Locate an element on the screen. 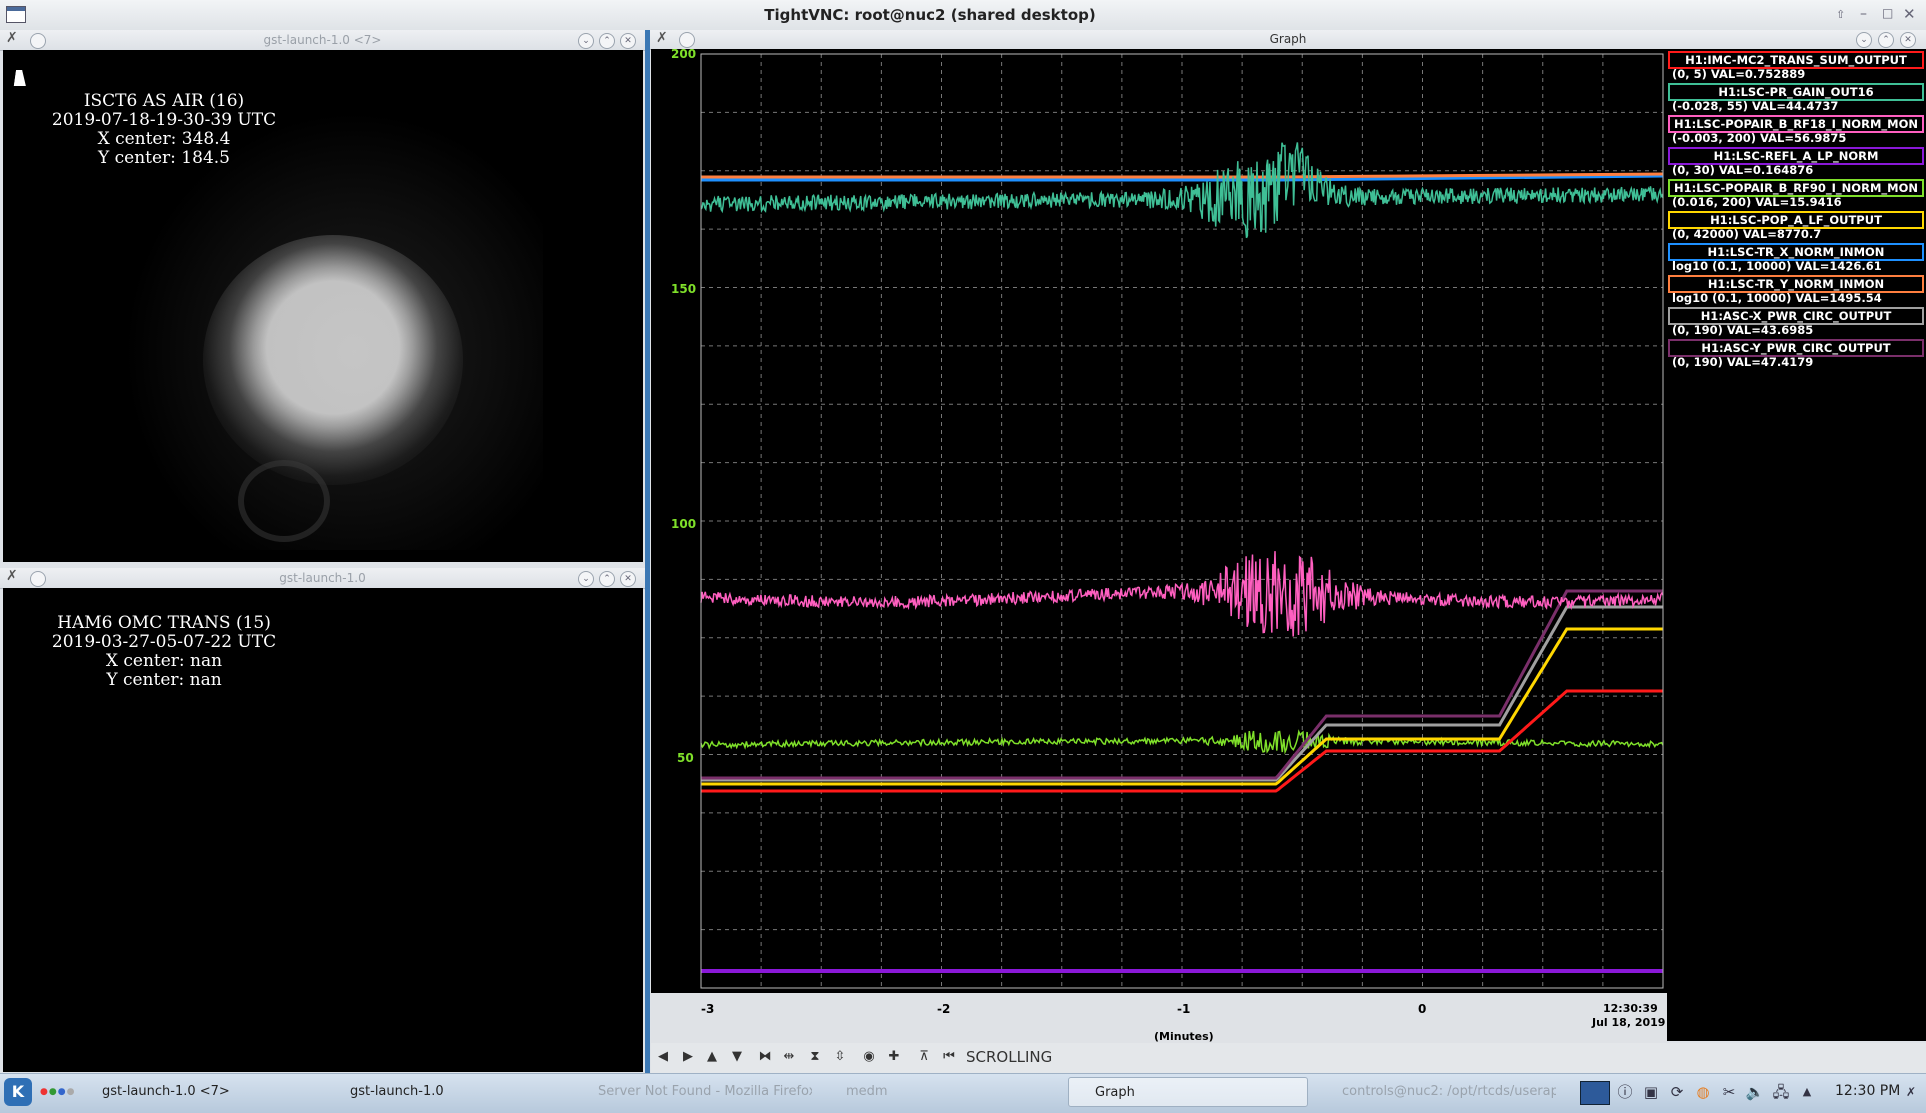  firefox-tray-icon: ◍ is located at coordinates (1703, 1092).